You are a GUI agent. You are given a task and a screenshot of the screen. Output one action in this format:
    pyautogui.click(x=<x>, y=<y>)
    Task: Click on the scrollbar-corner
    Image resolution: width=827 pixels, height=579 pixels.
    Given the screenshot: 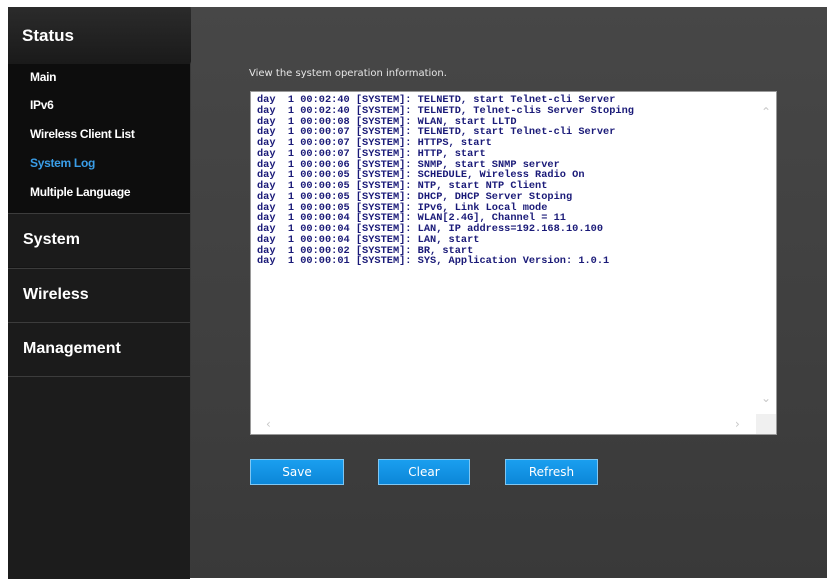 What is the action you would take?
    pyautogui.click(x=766, y=424)
    